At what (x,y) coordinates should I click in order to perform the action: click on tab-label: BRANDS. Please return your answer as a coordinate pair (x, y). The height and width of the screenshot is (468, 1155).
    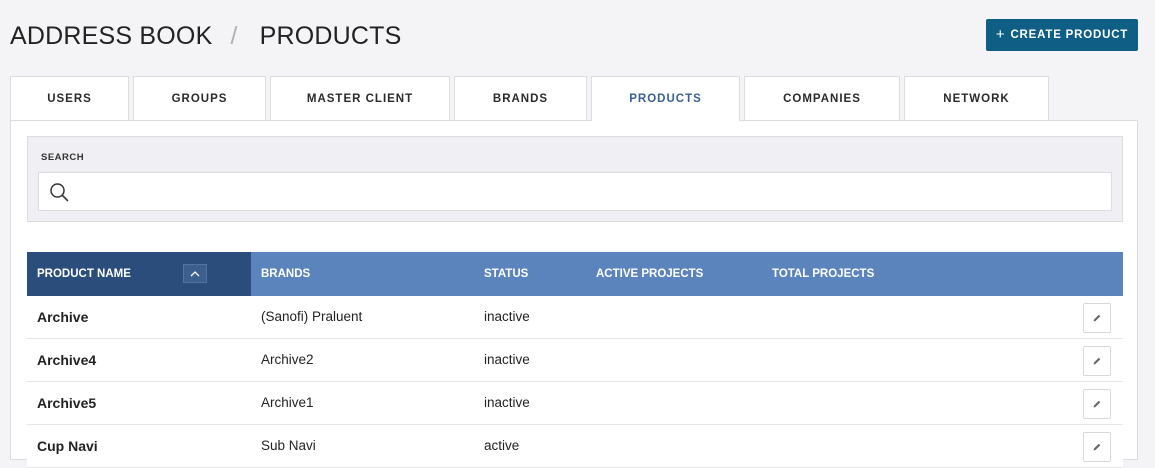
    Looking at the image, I should click on (520, 98).